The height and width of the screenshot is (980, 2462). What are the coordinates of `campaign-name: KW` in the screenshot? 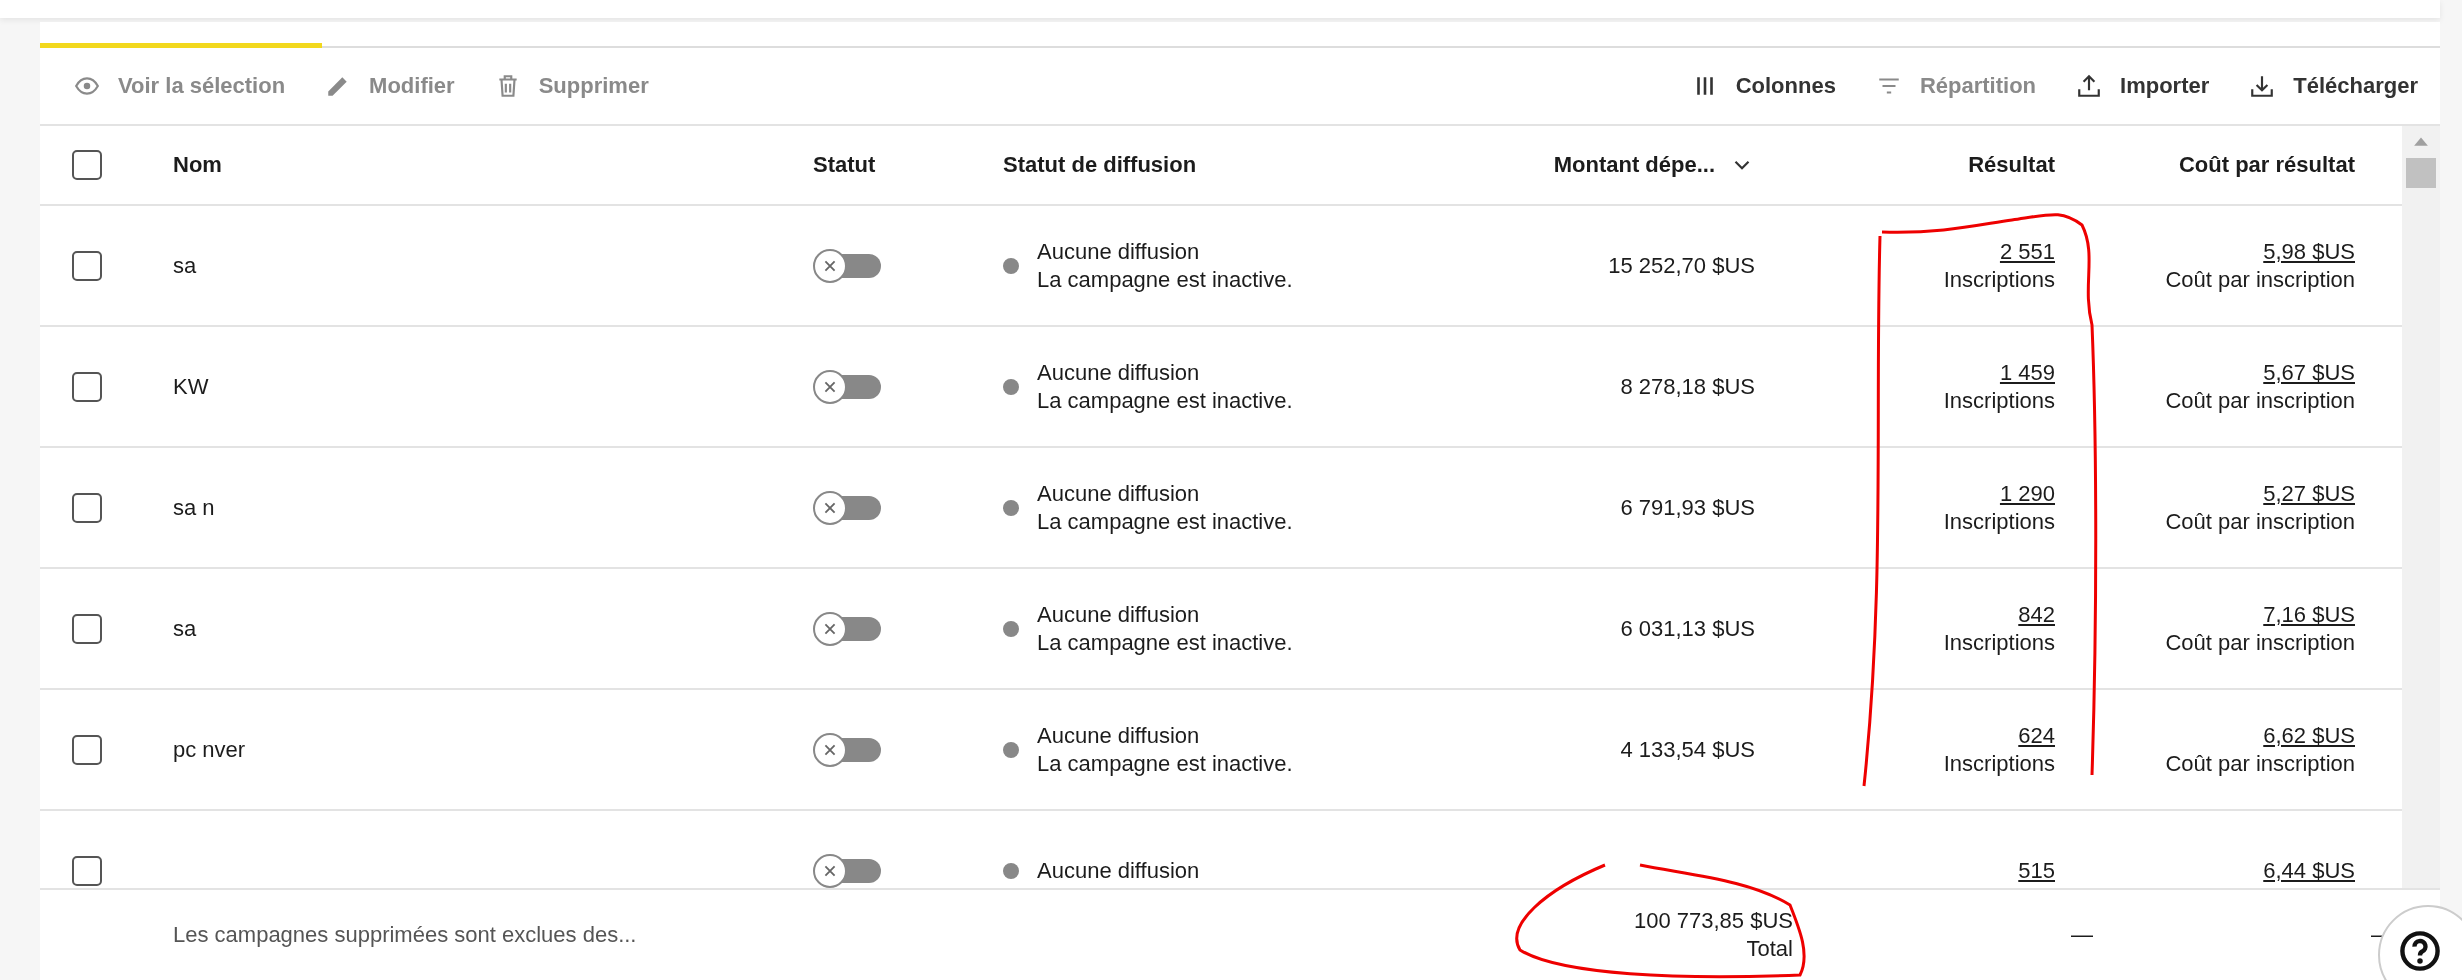 It's located at (191, 386).